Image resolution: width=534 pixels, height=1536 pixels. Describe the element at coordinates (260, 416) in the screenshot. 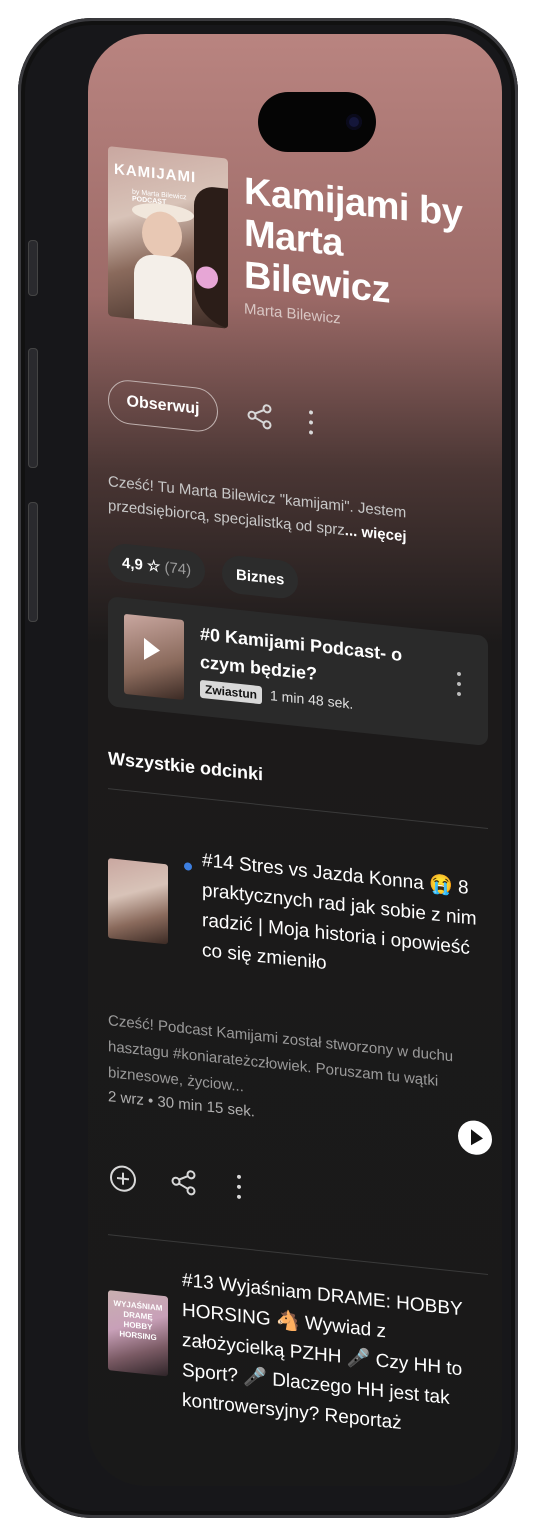

I see `share-icon` at that location.